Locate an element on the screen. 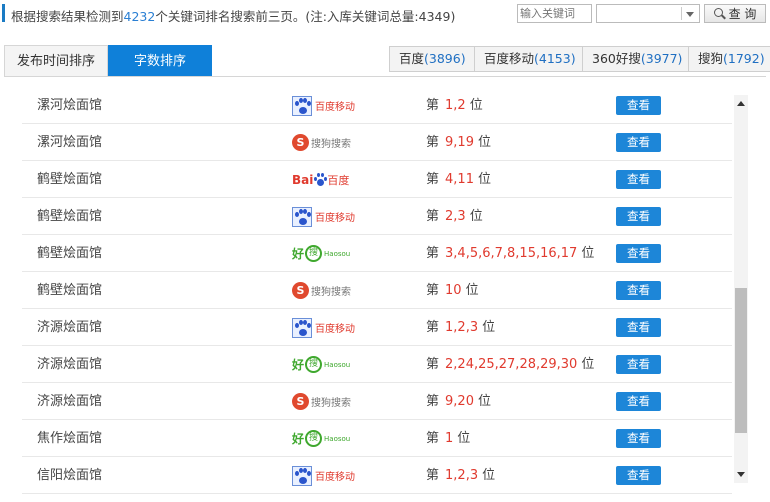 Image resolution: width=770 pixels, height=502 pixels. query-button-label: 查 询 is located at coordinates (742, 14).